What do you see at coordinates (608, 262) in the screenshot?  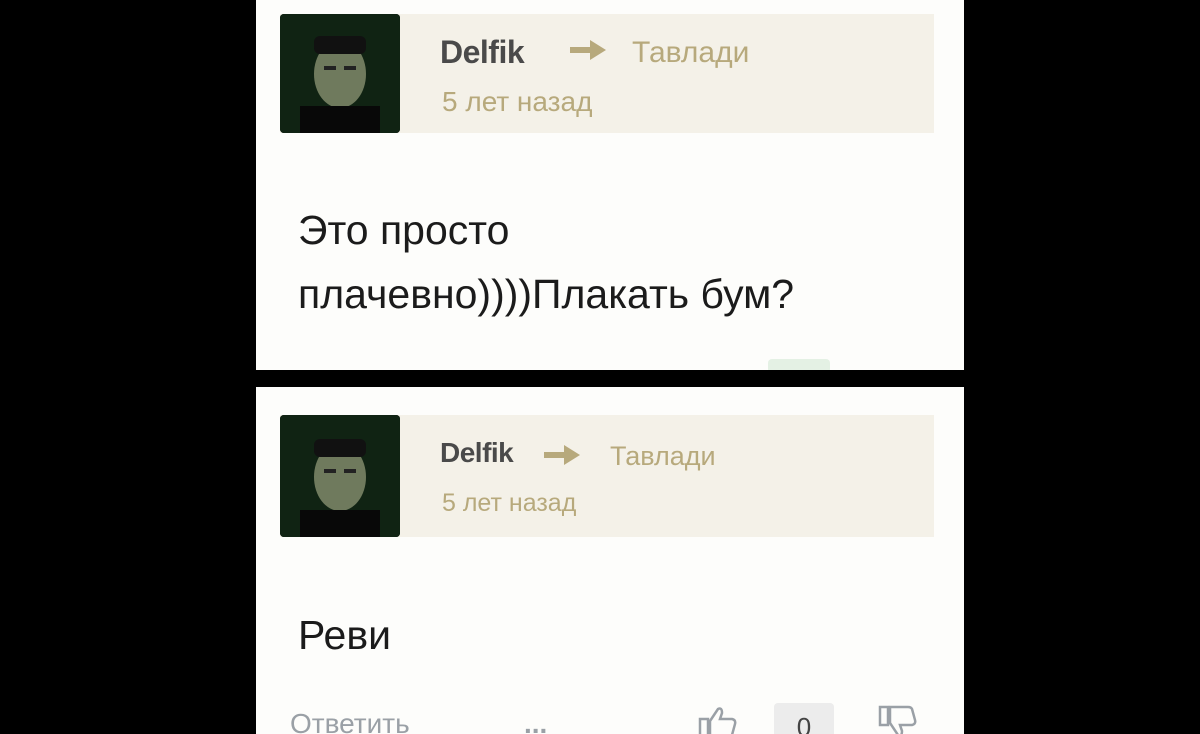 I see `comment-text: Это просто плачевно))))Плакать бум?` at bounding box center [608, 262].